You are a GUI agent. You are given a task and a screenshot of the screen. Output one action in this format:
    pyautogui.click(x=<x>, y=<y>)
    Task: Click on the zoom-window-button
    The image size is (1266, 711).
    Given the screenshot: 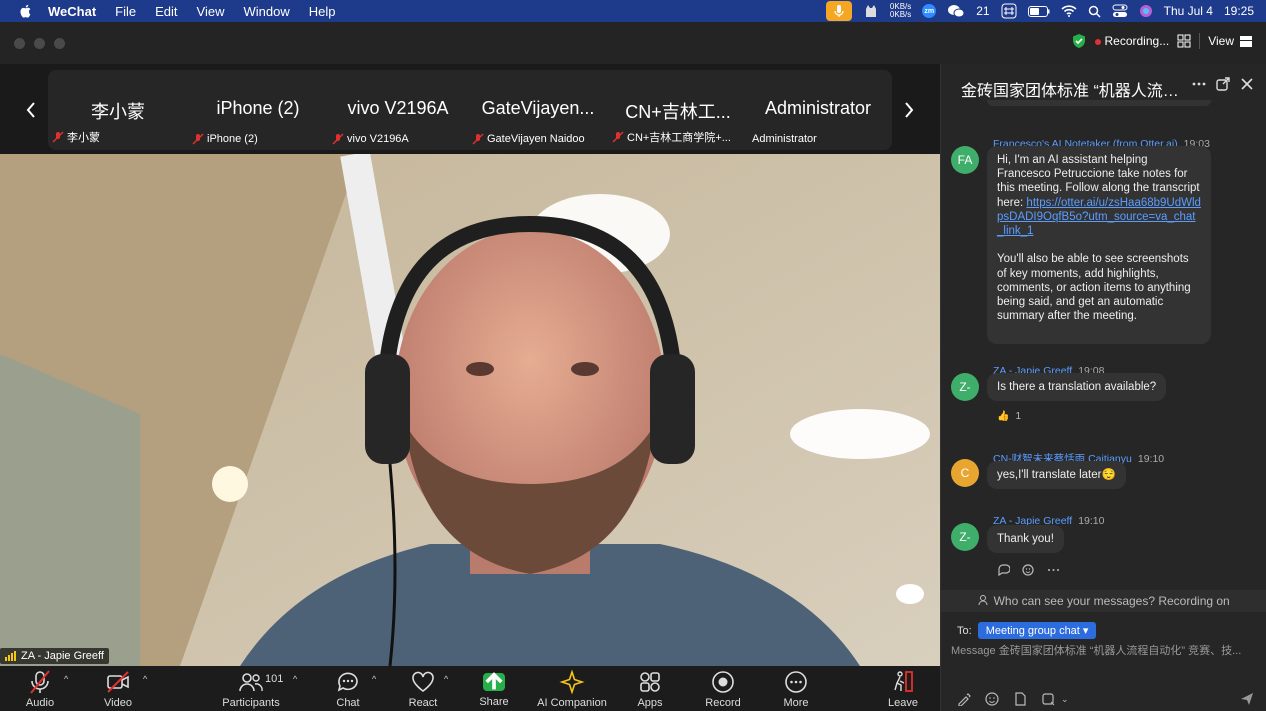 What is the action you would take?
    pyautogui.click(x=59, y=43)
    